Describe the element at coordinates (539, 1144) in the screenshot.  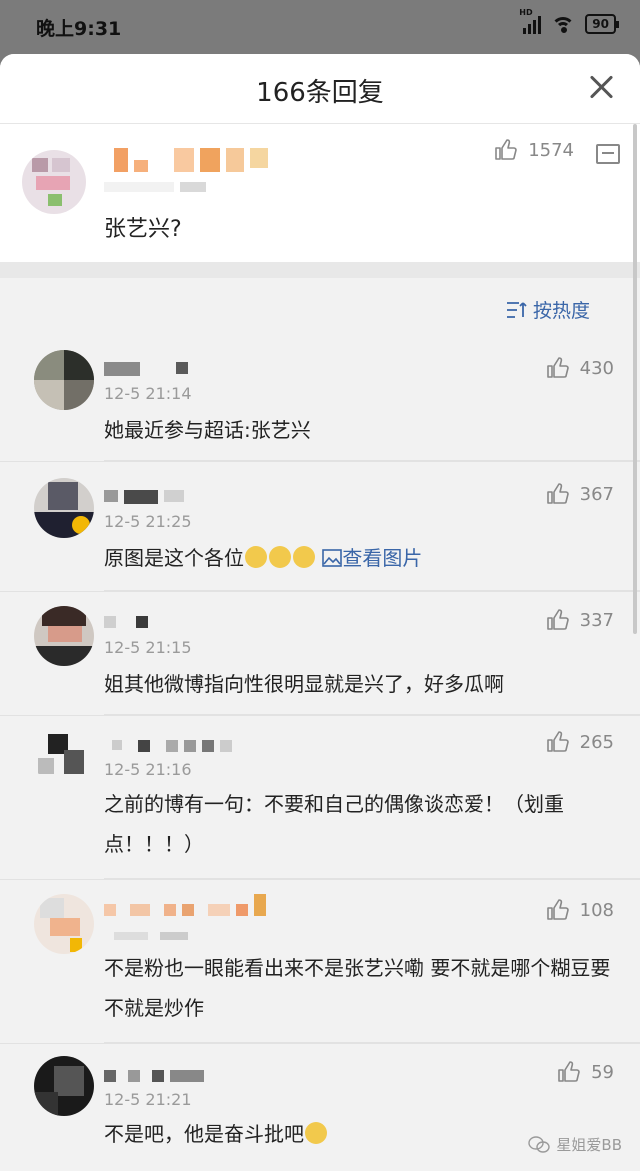
I see `wechat-icon` at that location.